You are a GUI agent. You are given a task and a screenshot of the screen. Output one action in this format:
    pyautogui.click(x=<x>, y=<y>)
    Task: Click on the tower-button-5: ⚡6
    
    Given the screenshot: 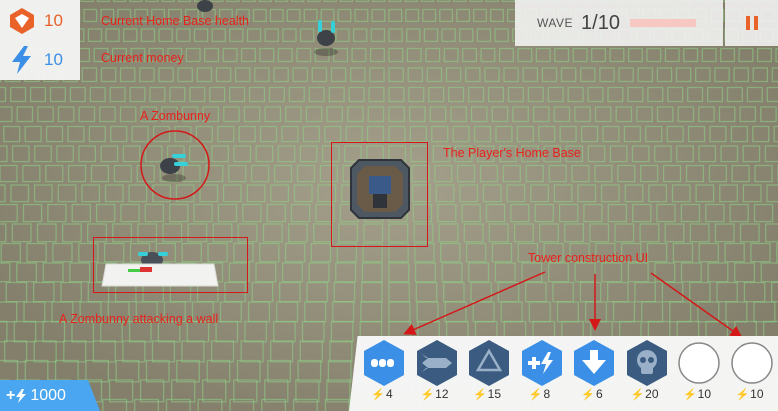 What is the action you would take?
    pyautogui.click(x=592, y=373)
    